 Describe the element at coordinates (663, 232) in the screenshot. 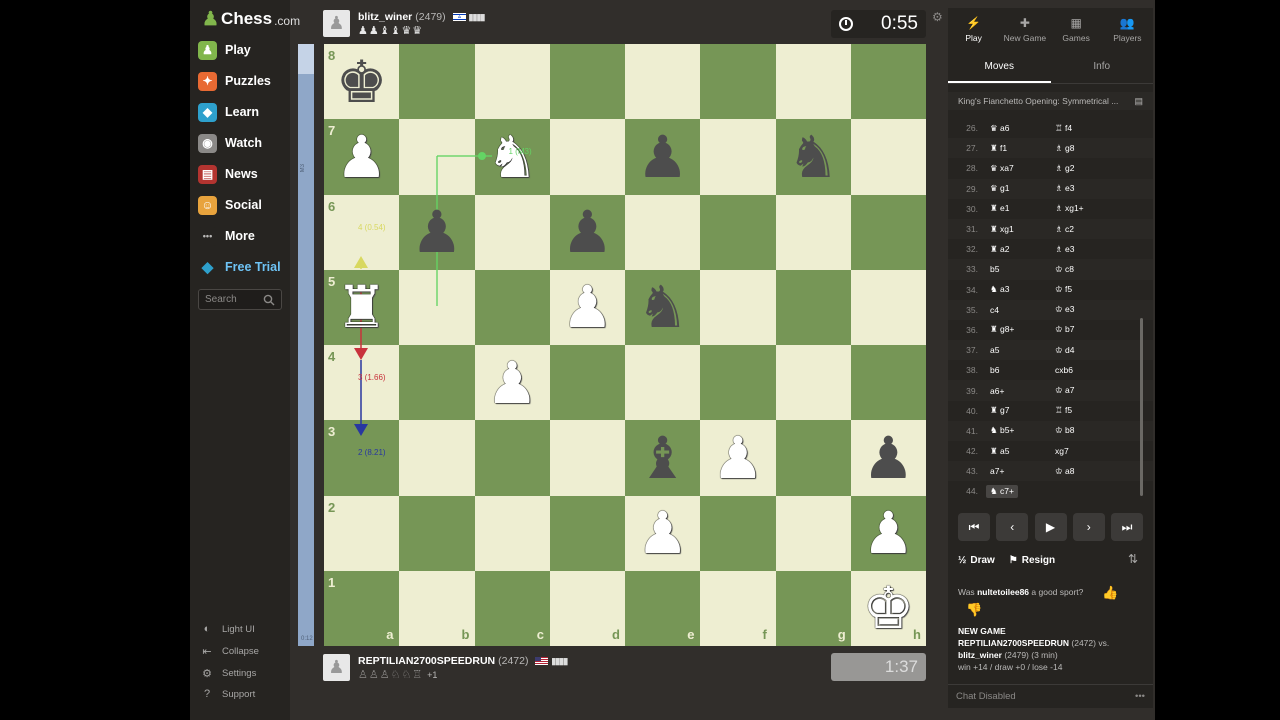

I see `square-e6` at that location.